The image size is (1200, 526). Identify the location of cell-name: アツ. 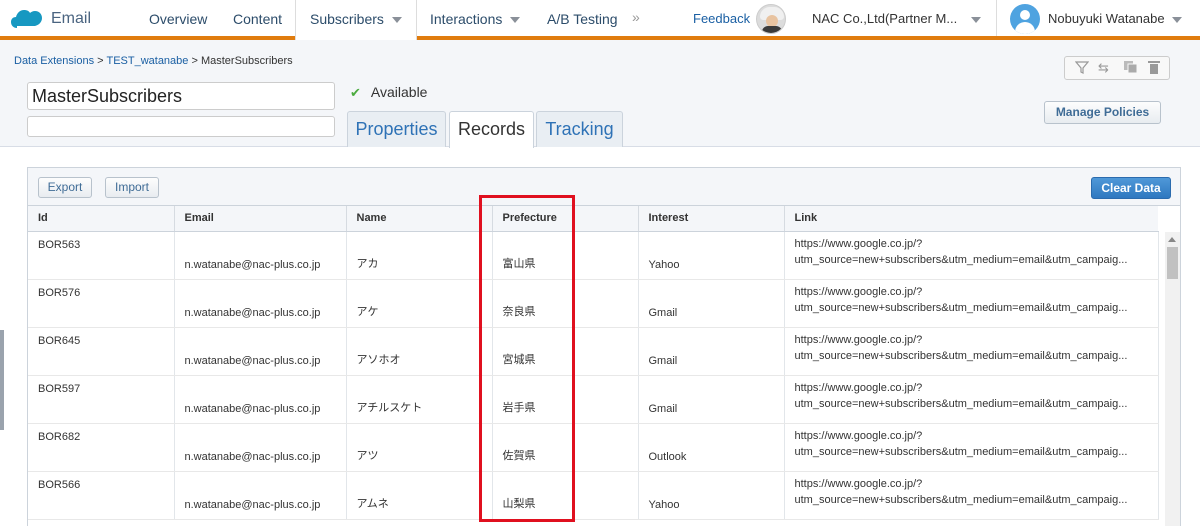
(419, 447).